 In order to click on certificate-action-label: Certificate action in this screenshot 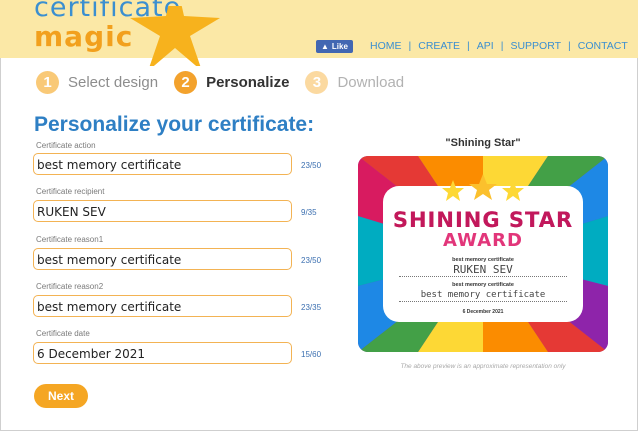, I will do `click(66, 145)`.